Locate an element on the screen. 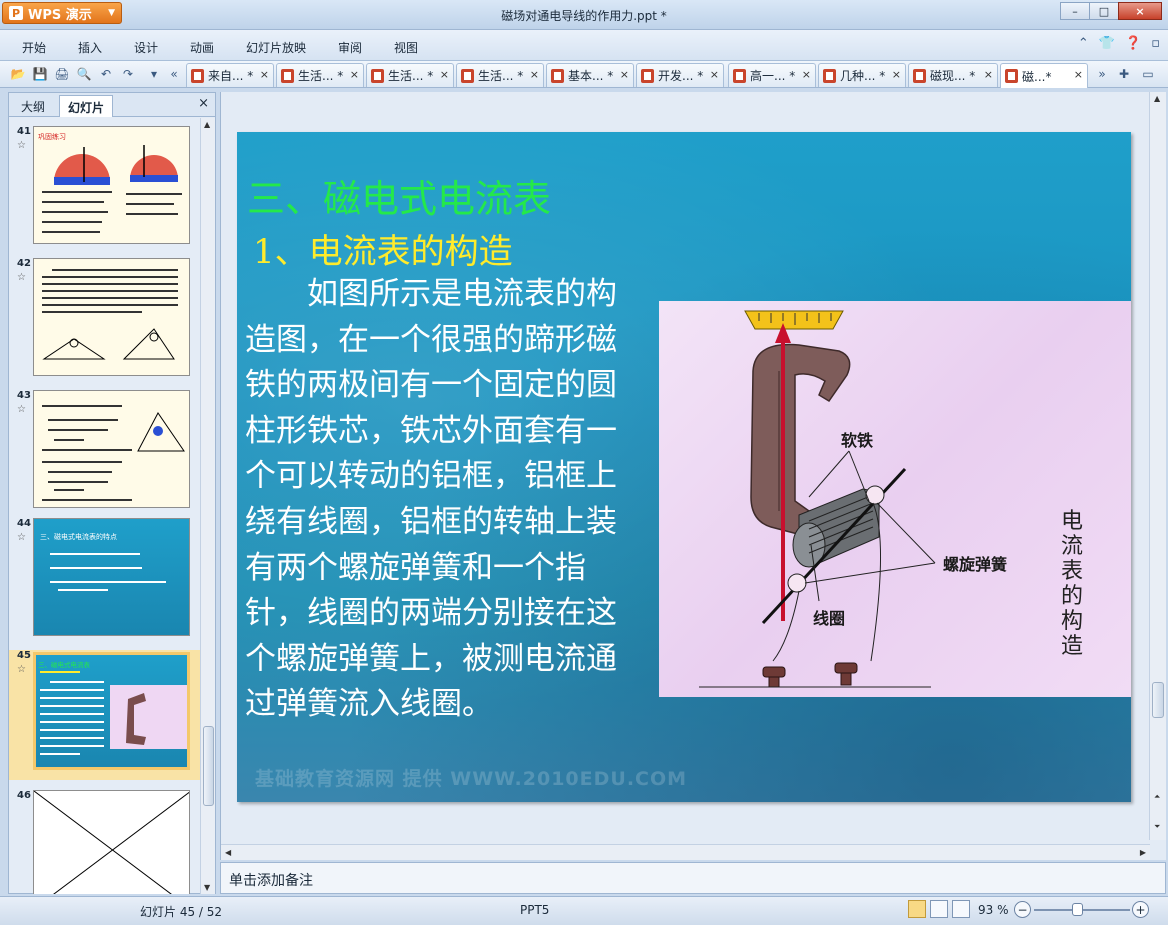  slide-thumbnail-45: 三、磁电式电流表 is located at coordinates (111, 711).